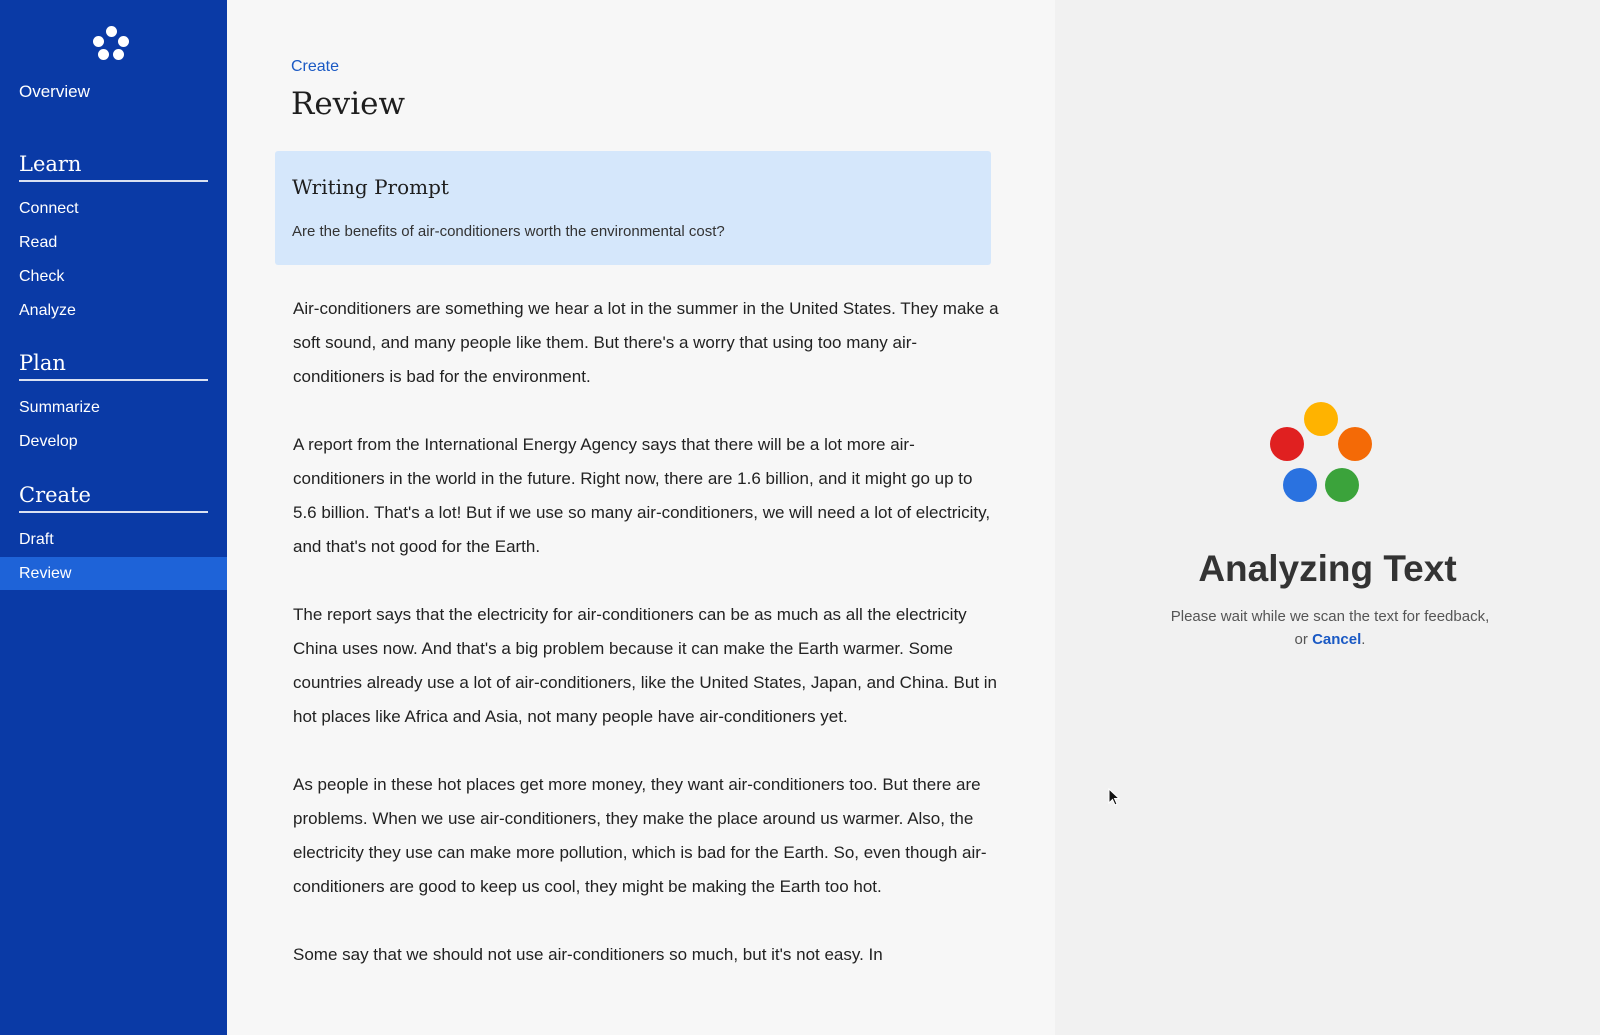 The height and width of the screenshot is (1035, 1600). I want to click on sidebar-item-summarize: Summarize, so click(113, 407).